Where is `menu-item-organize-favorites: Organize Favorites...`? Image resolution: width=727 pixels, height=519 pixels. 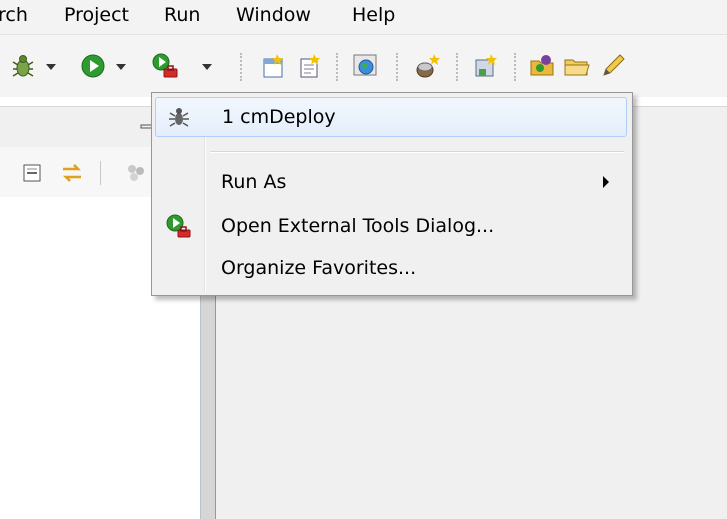
menu-item-organize-favorites: Organize Favorites... is located at coordinates (391, 268).